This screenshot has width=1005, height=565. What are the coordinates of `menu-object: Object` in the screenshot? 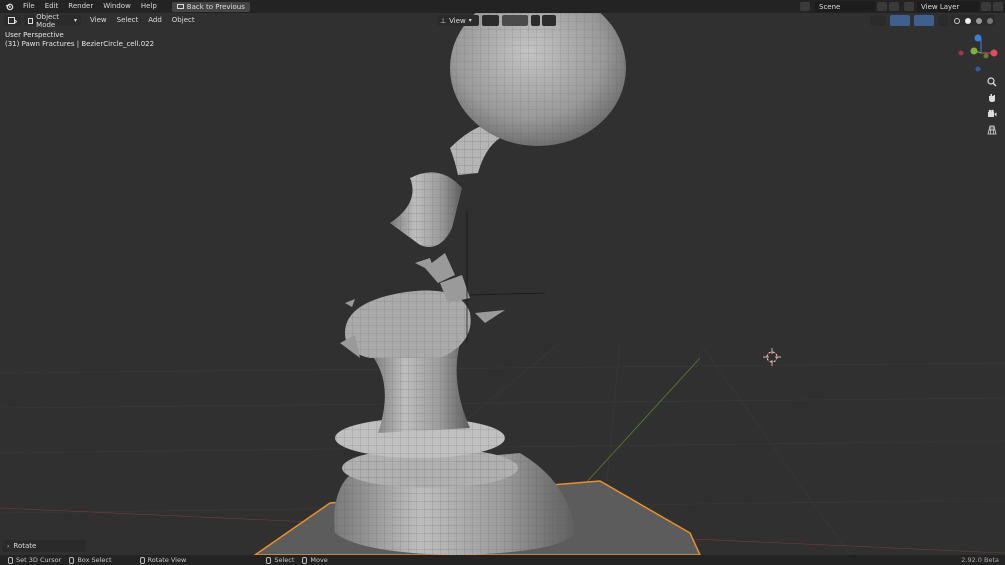 It's located at (183, 20).